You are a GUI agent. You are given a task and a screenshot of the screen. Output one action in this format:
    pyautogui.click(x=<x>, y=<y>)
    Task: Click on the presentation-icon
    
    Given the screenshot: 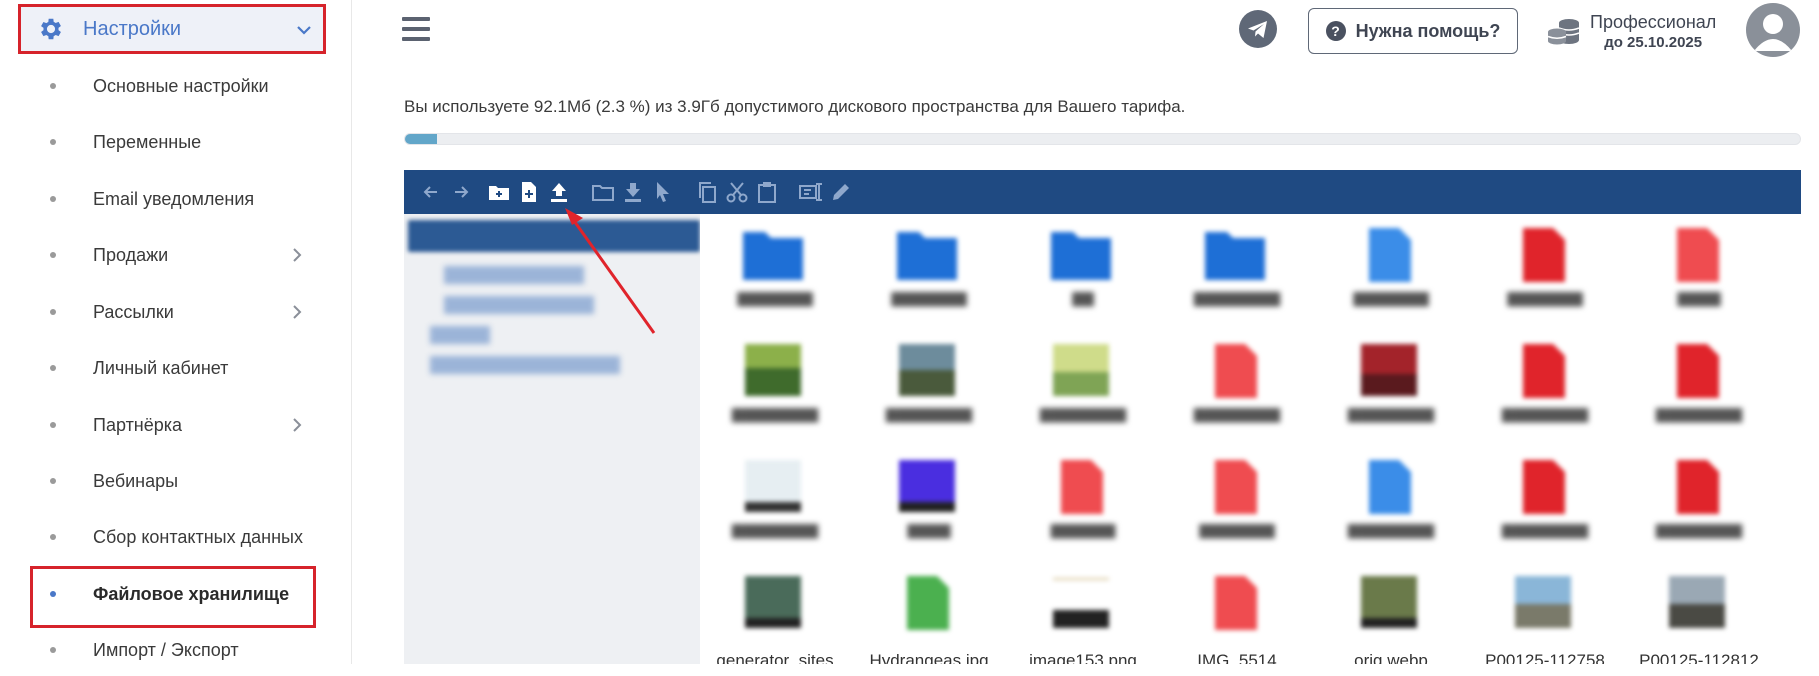 What is the action you would take?
    pyautogui.click(x=1236, y=371)
    